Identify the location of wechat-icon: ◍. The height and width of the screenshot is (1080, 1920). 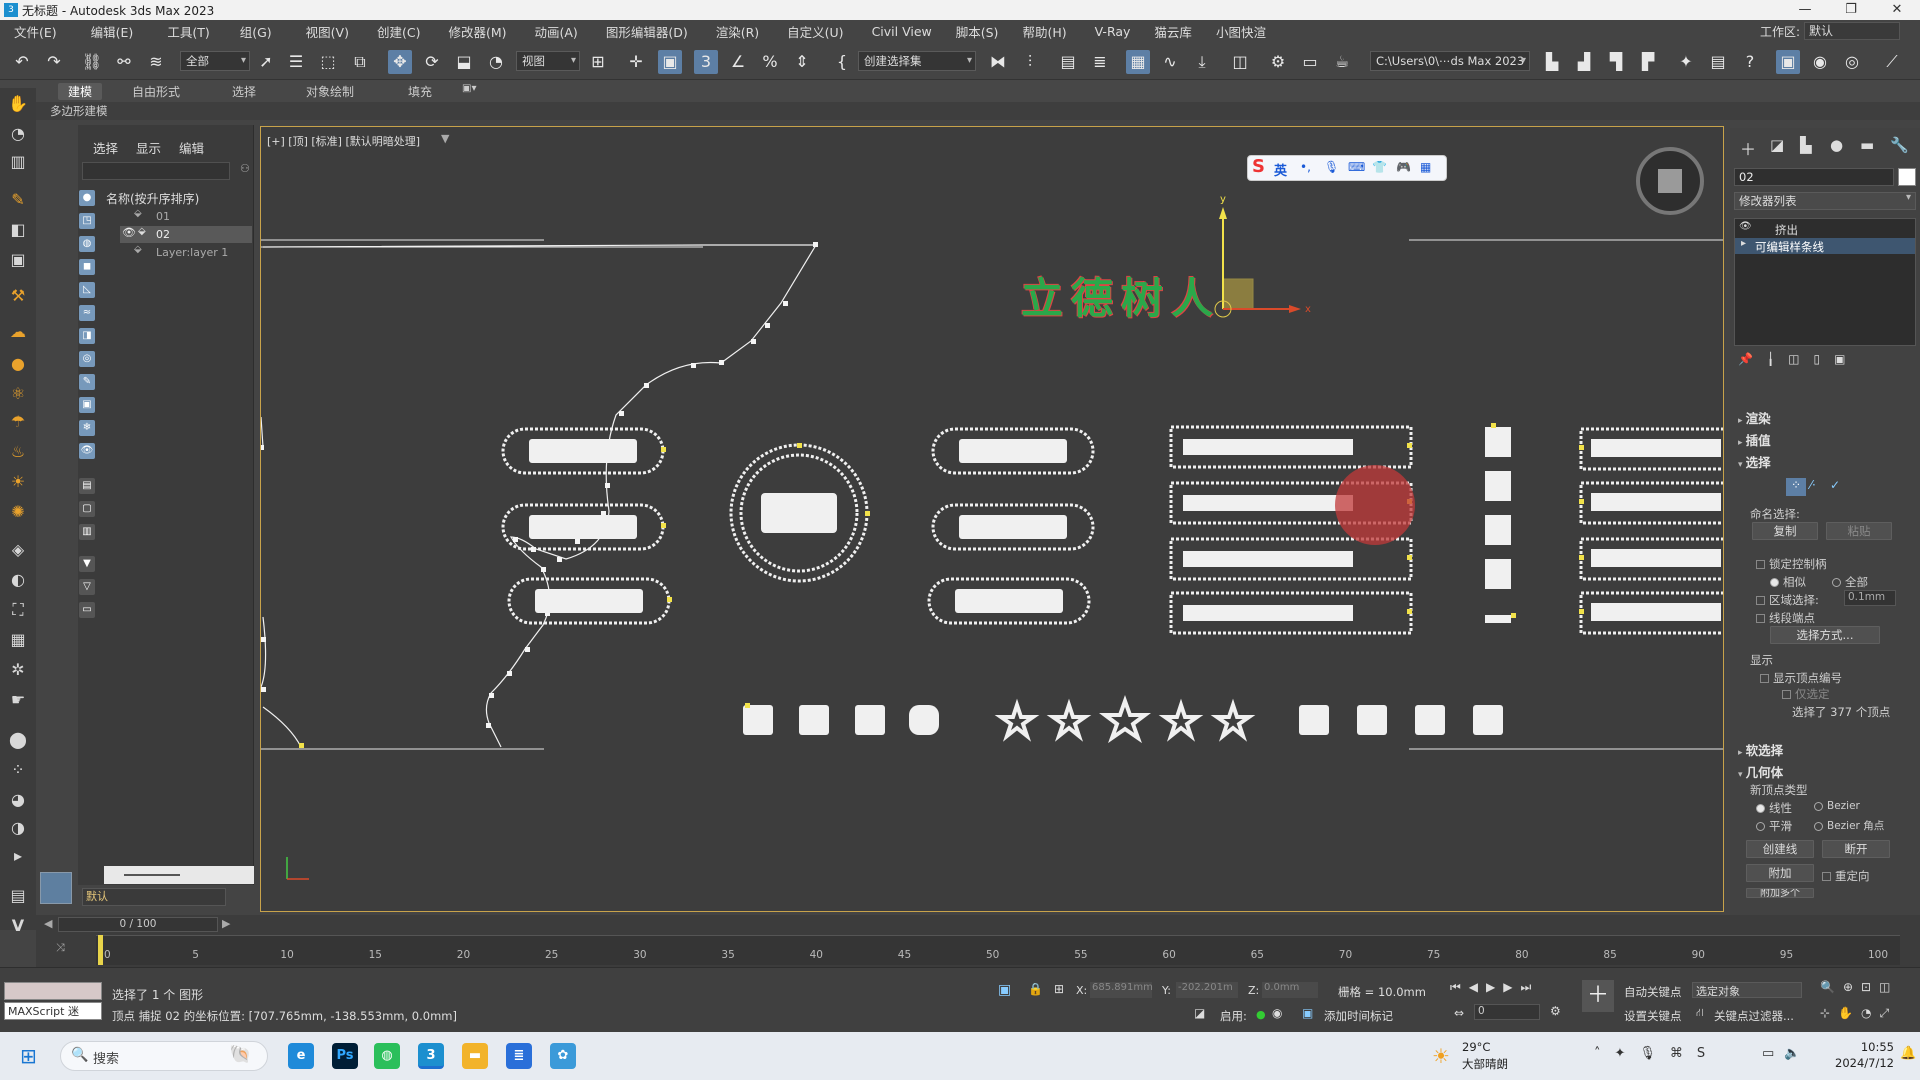
(387, 1056).